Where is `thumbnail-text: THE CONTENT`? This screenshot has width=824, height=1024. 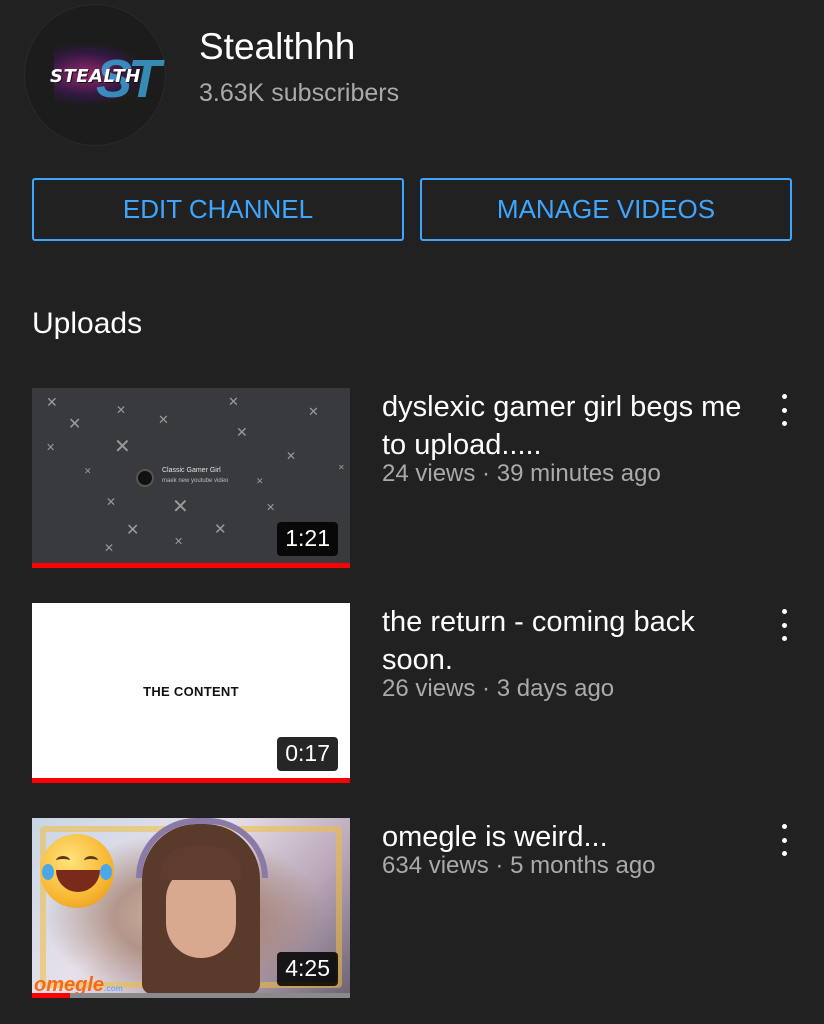 thumbnail-text: THE CONTENT is located at coordinates (191, 691).